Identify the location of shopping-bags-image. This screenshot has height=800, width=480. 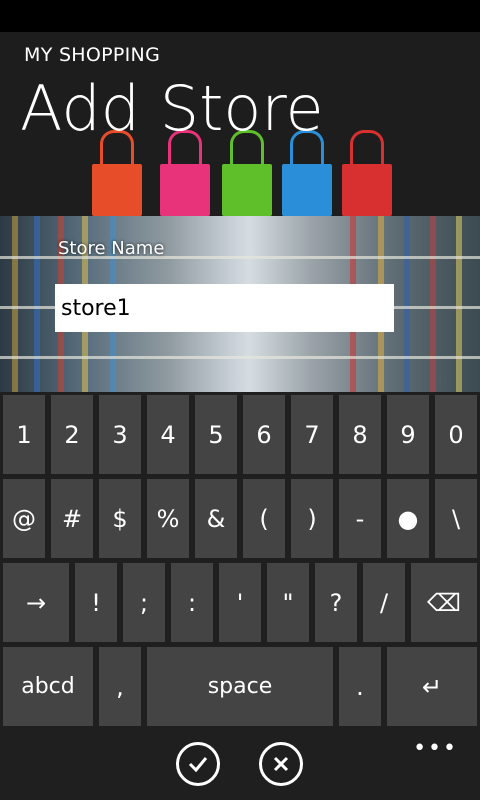
(245, 173).